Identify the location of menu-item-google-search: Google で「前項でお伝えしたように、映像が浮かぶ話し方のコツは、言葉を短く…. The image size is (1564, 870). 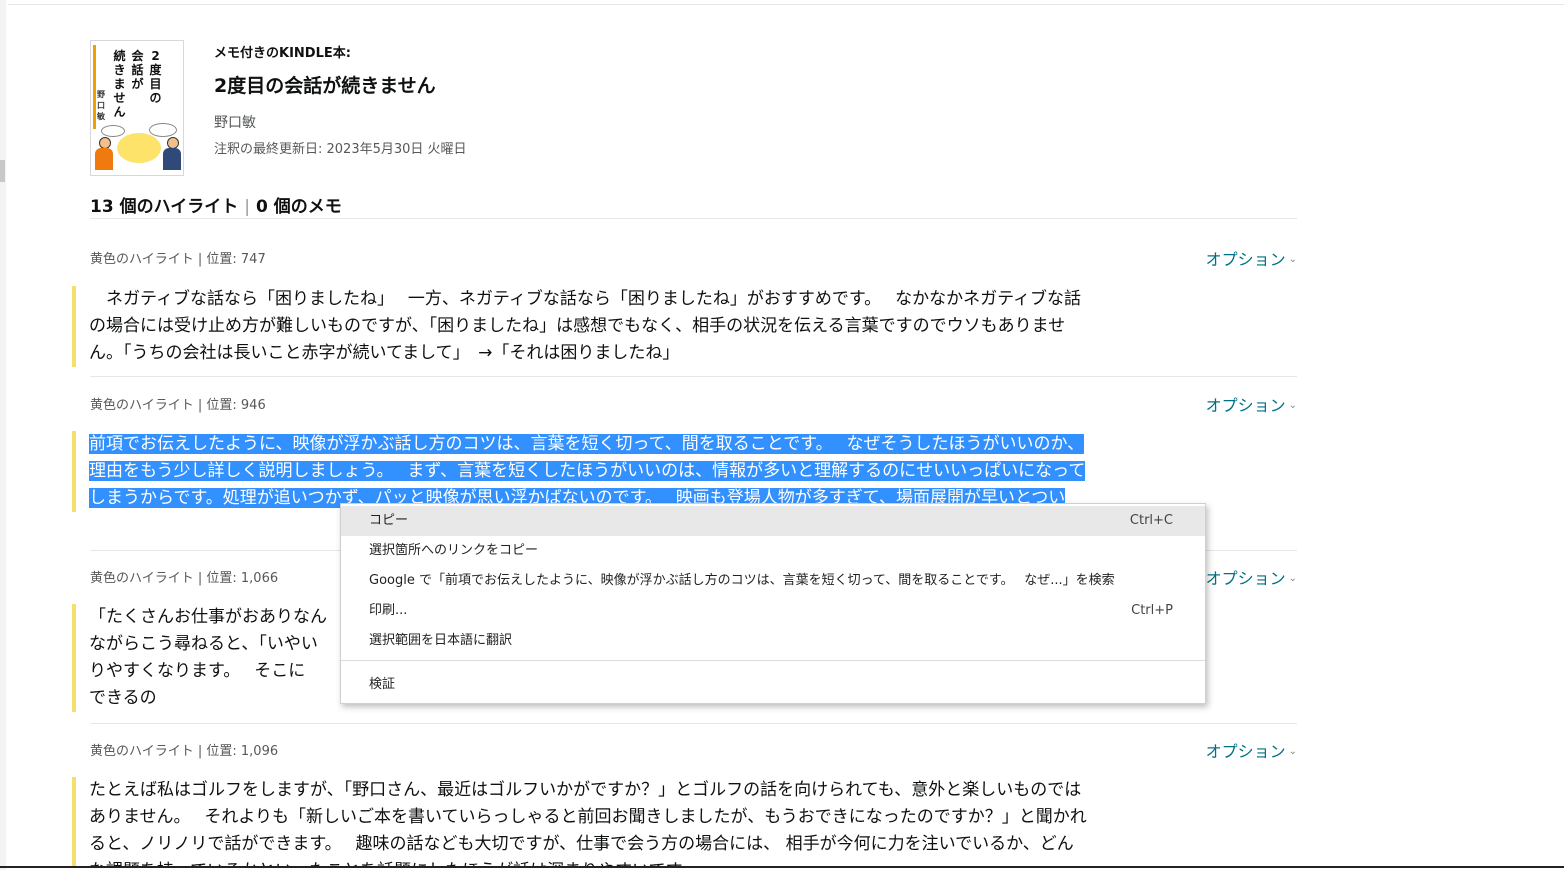
(773, 581).